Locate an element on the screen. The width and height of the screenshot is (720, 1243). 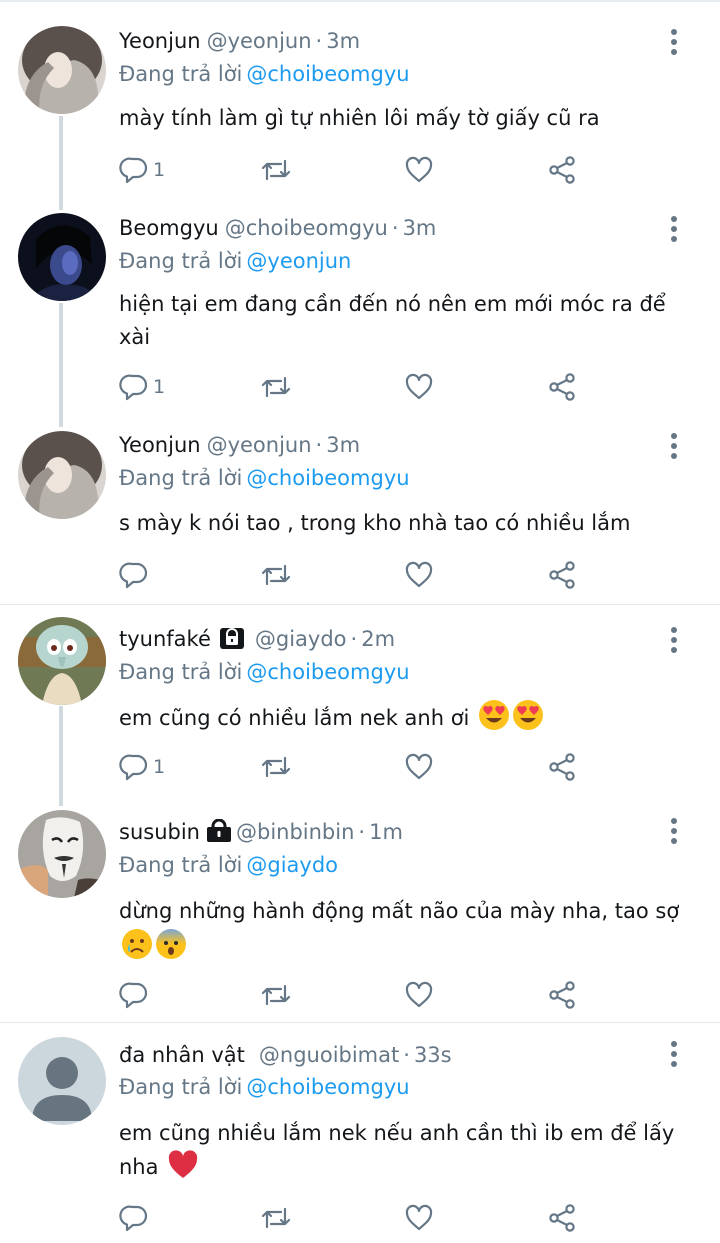
mention-link: @giaydo is located at coordinates (292, 865).